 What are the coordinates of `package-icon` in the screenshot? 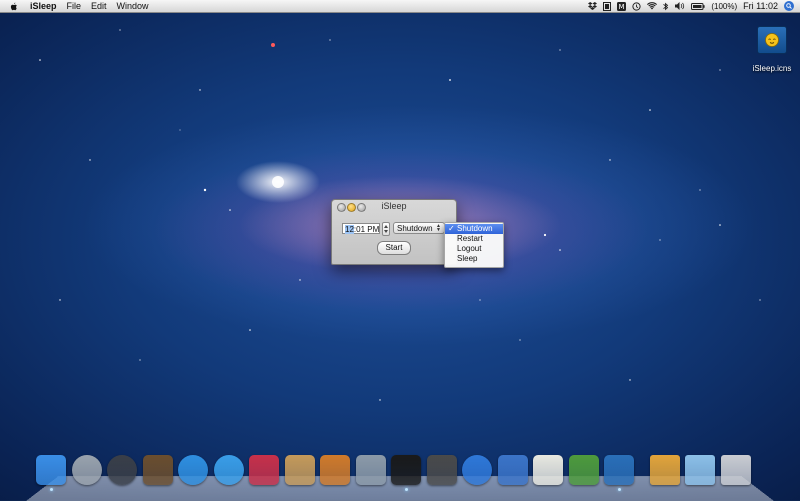 It's located at (664, 470).